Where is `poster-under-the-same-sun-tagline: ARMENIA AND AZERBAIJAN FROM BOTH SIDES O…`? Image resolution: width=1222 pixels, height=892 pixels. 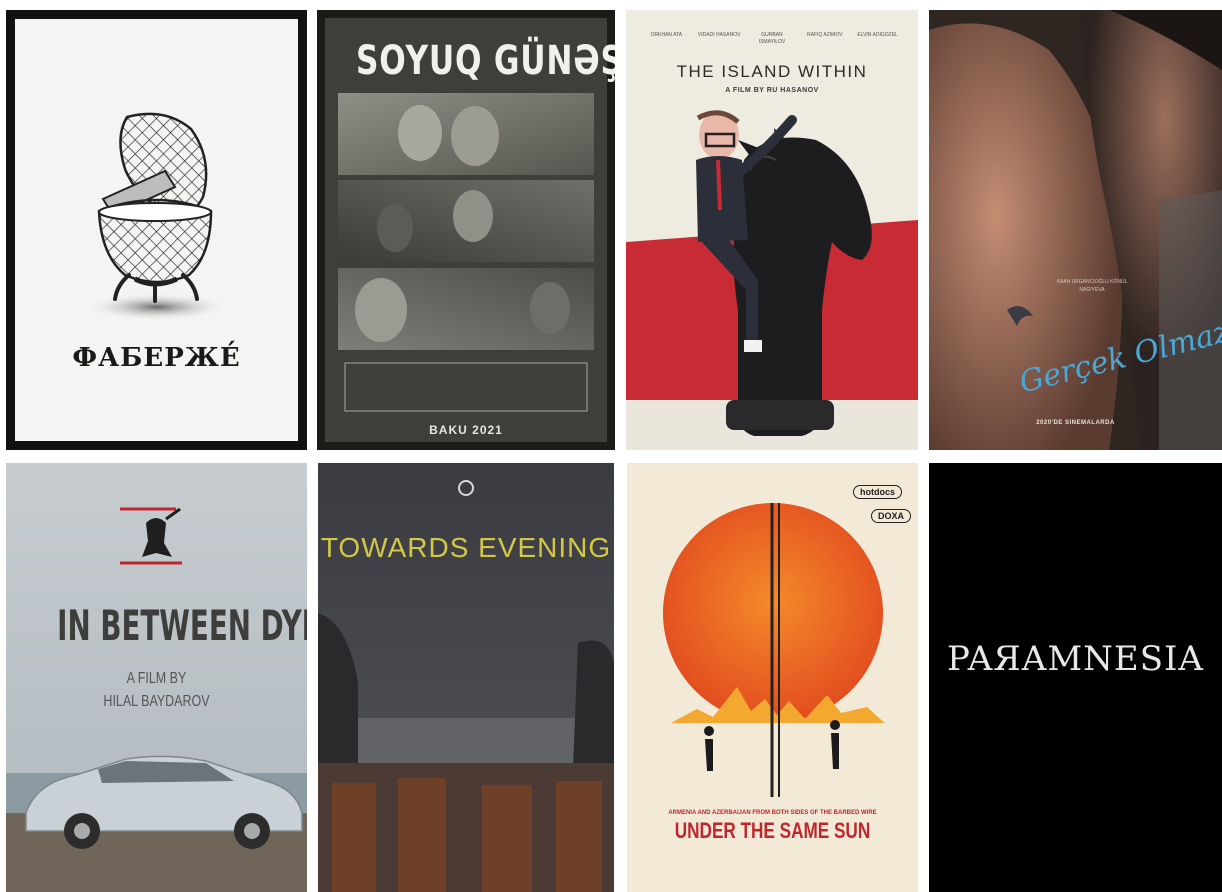
poster-under-the-same-sun-tagline: ARMENIA AND AZERBAIJAN FROM BOTH SIDES O… is located at coordinates (772, 813).